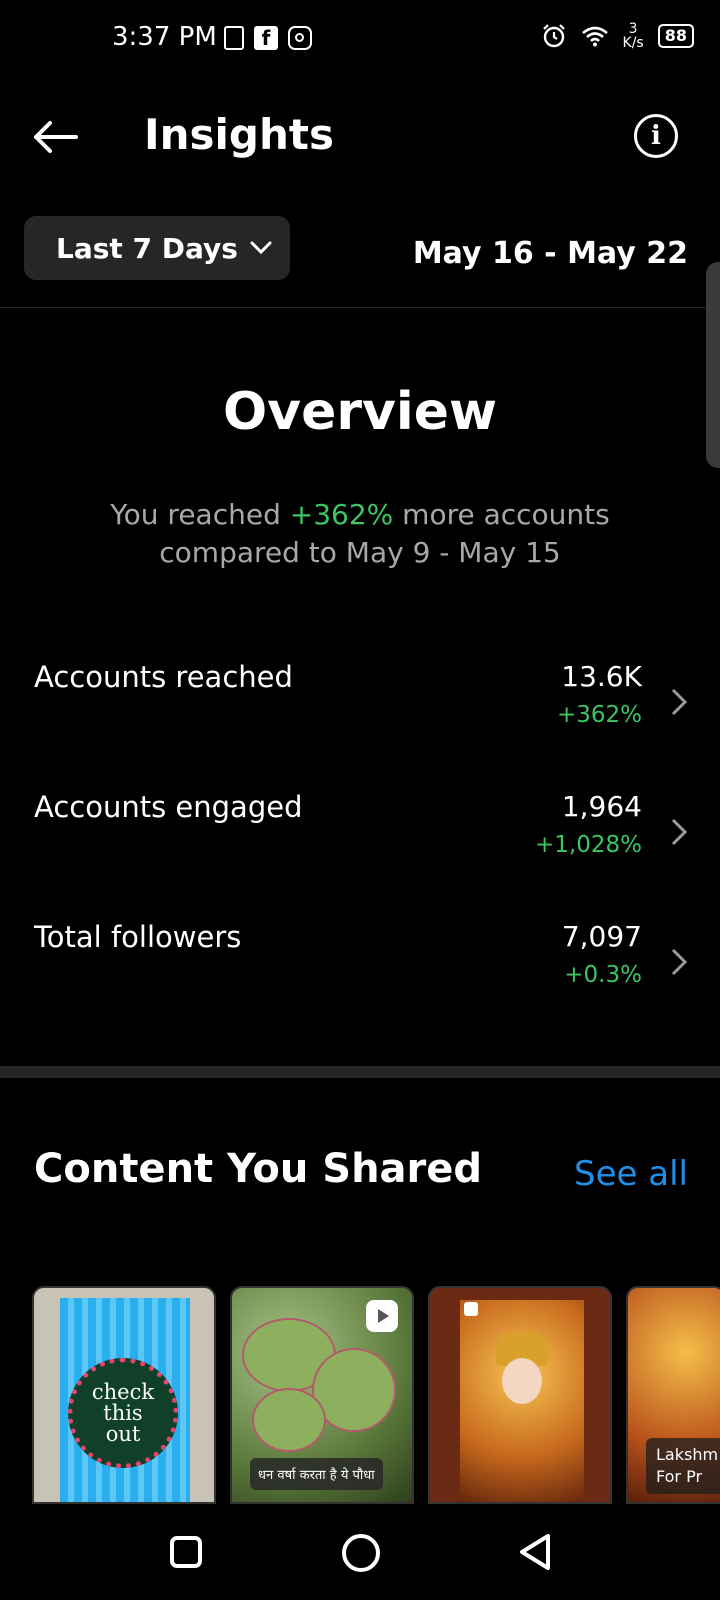  I want to click on metric-delta: +1,028%, so click(588, 845).